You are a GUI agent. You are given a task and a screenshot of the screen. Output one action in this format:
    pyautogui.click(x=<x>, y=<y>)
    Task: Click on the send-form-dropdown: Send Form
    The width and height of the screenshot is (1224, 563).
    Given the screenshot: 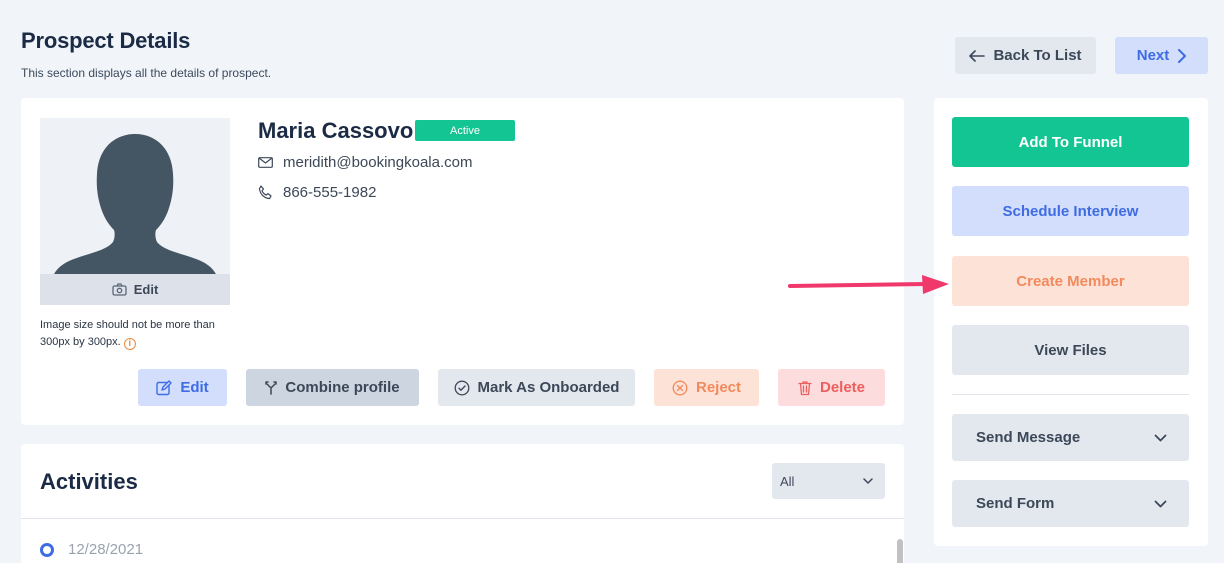 What is the action you would take?
    pyautogui.click(x=1070, y=503)
    